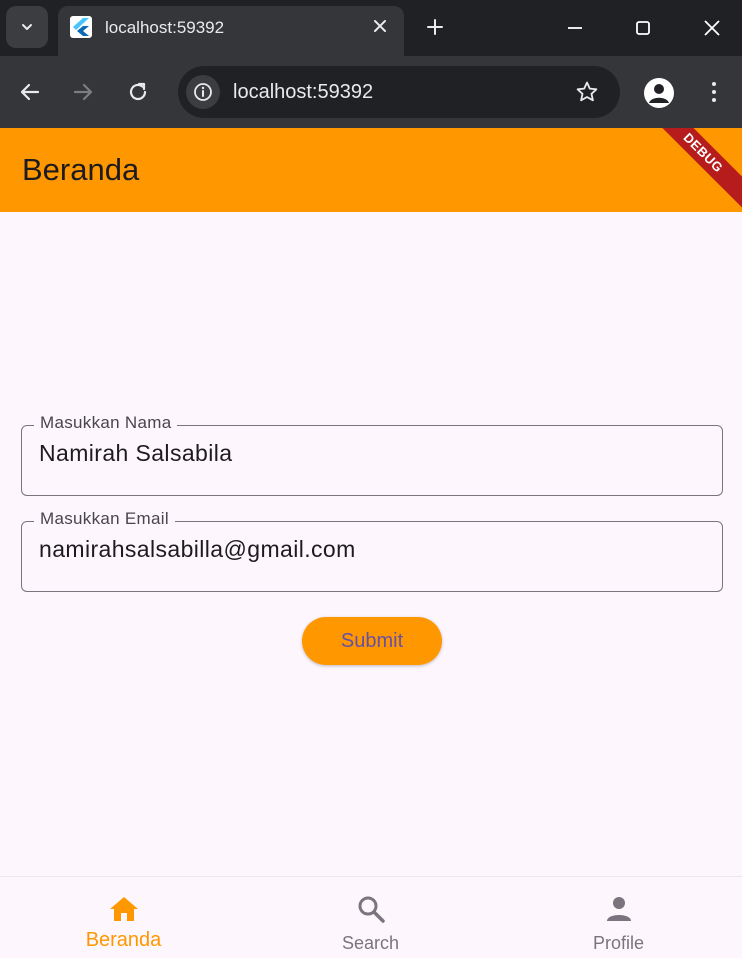 The height and width of the screenshot is (958, 742). I want to click on email-field-label: Masukkan Email, so click(104, 519).